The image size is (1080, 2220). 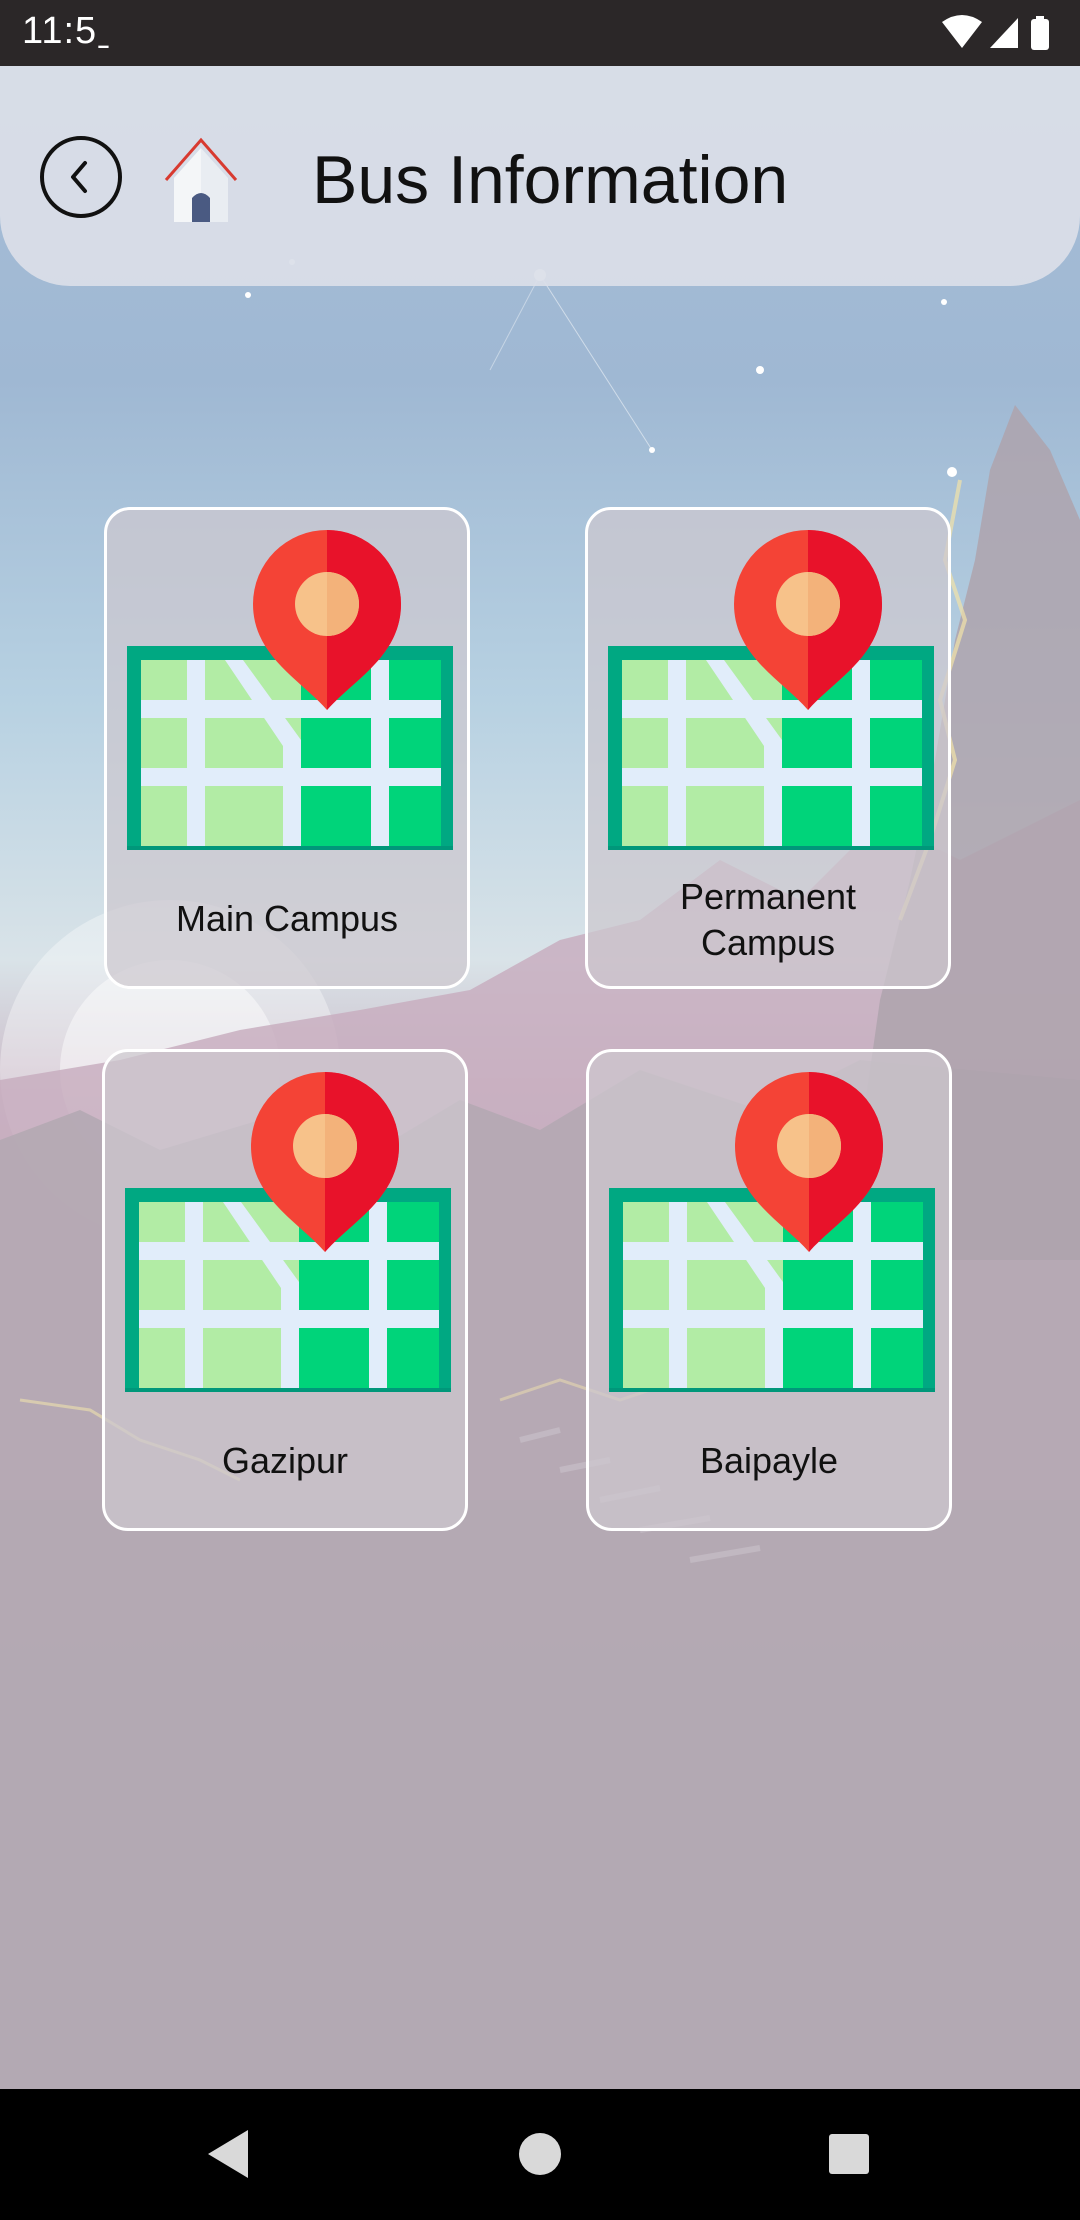 I want to click on card-gazipur: Gazipur, so click(x=285, y=1290).